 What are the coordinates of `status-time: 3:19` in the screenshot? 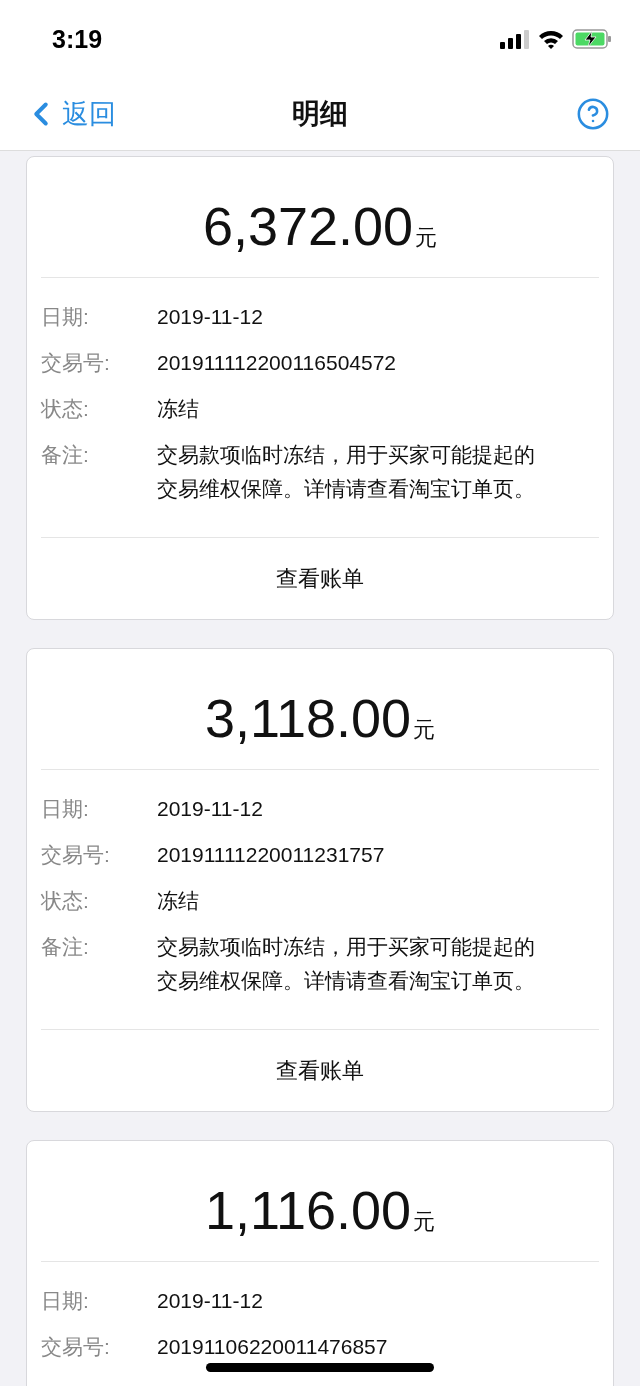 It's located at (77, 39).